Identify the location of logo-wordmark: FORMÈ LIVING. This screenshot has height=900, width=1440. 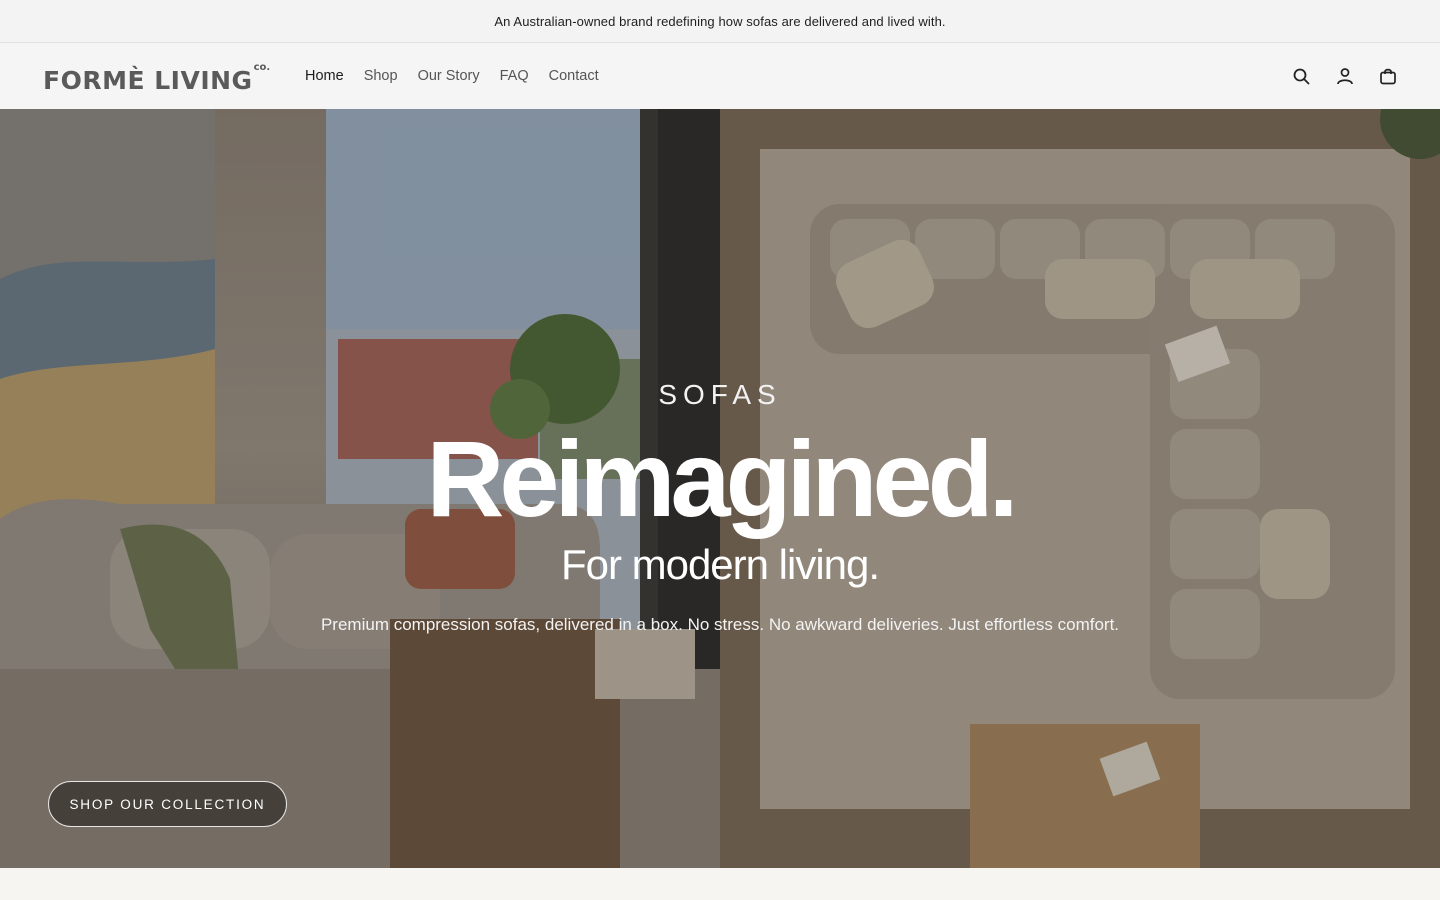
(148, 80).